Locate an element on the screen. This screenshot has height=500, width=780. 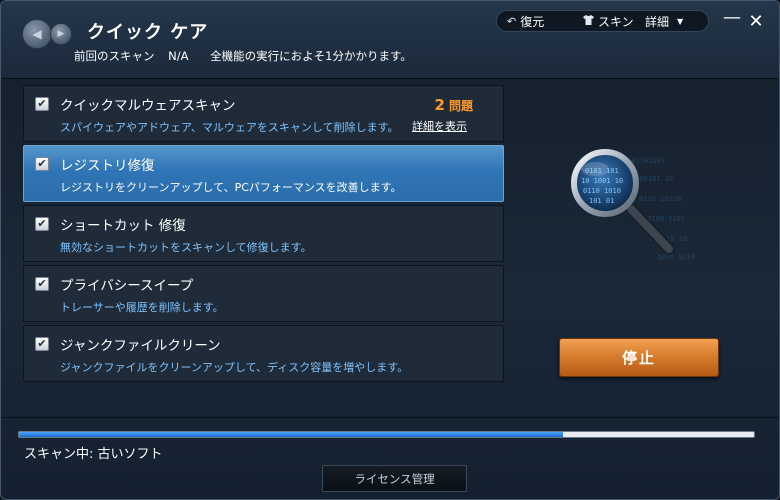
last-scan-value: N/A is located at coordinates (178, 56).